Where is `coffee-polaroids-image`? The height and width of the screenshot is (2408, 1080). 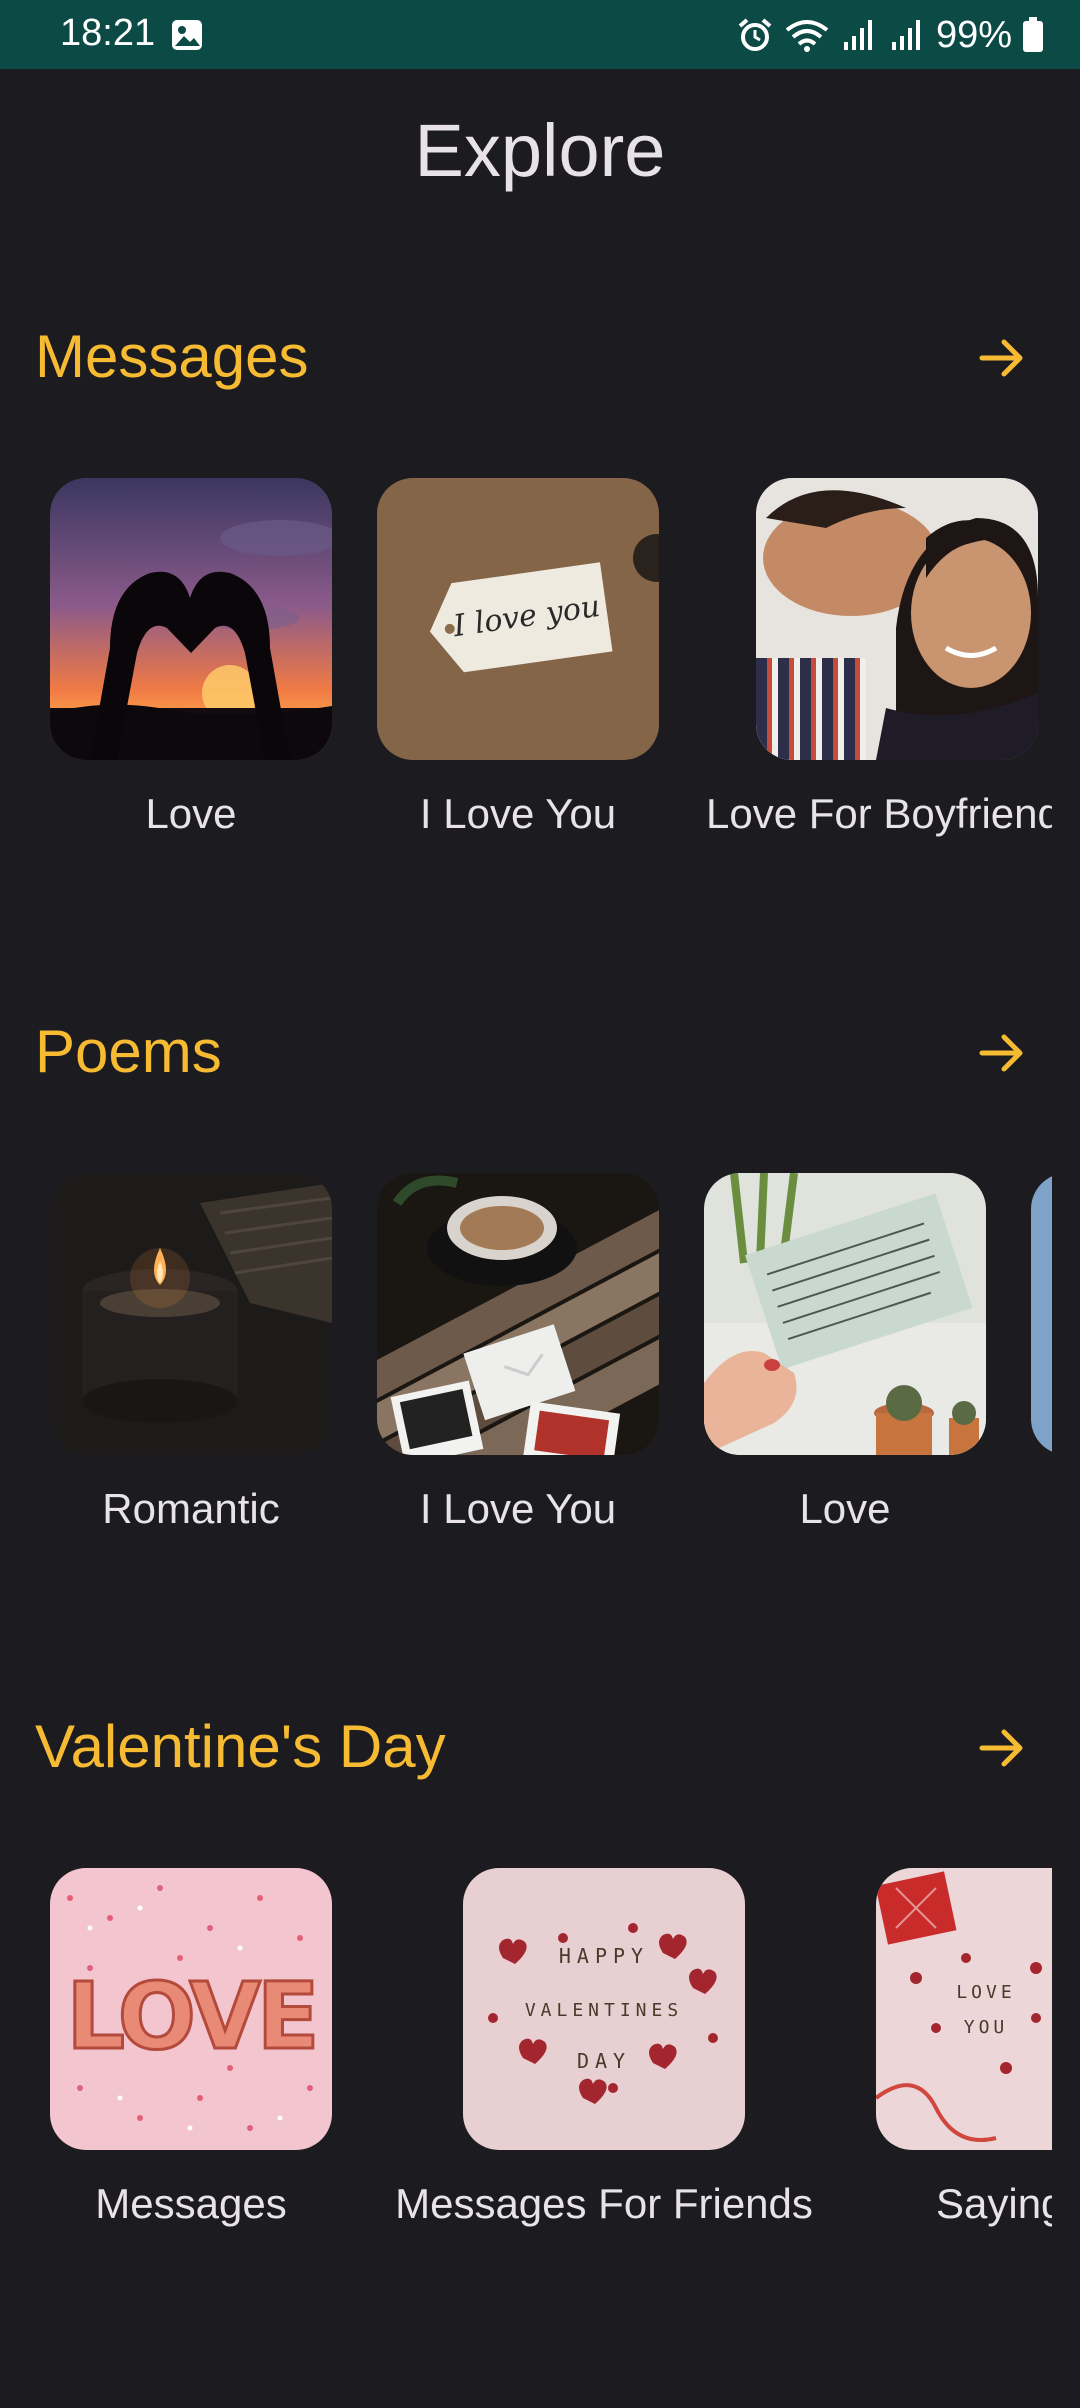 coffee-polaroids-image is located at coordinates (518, 1314).